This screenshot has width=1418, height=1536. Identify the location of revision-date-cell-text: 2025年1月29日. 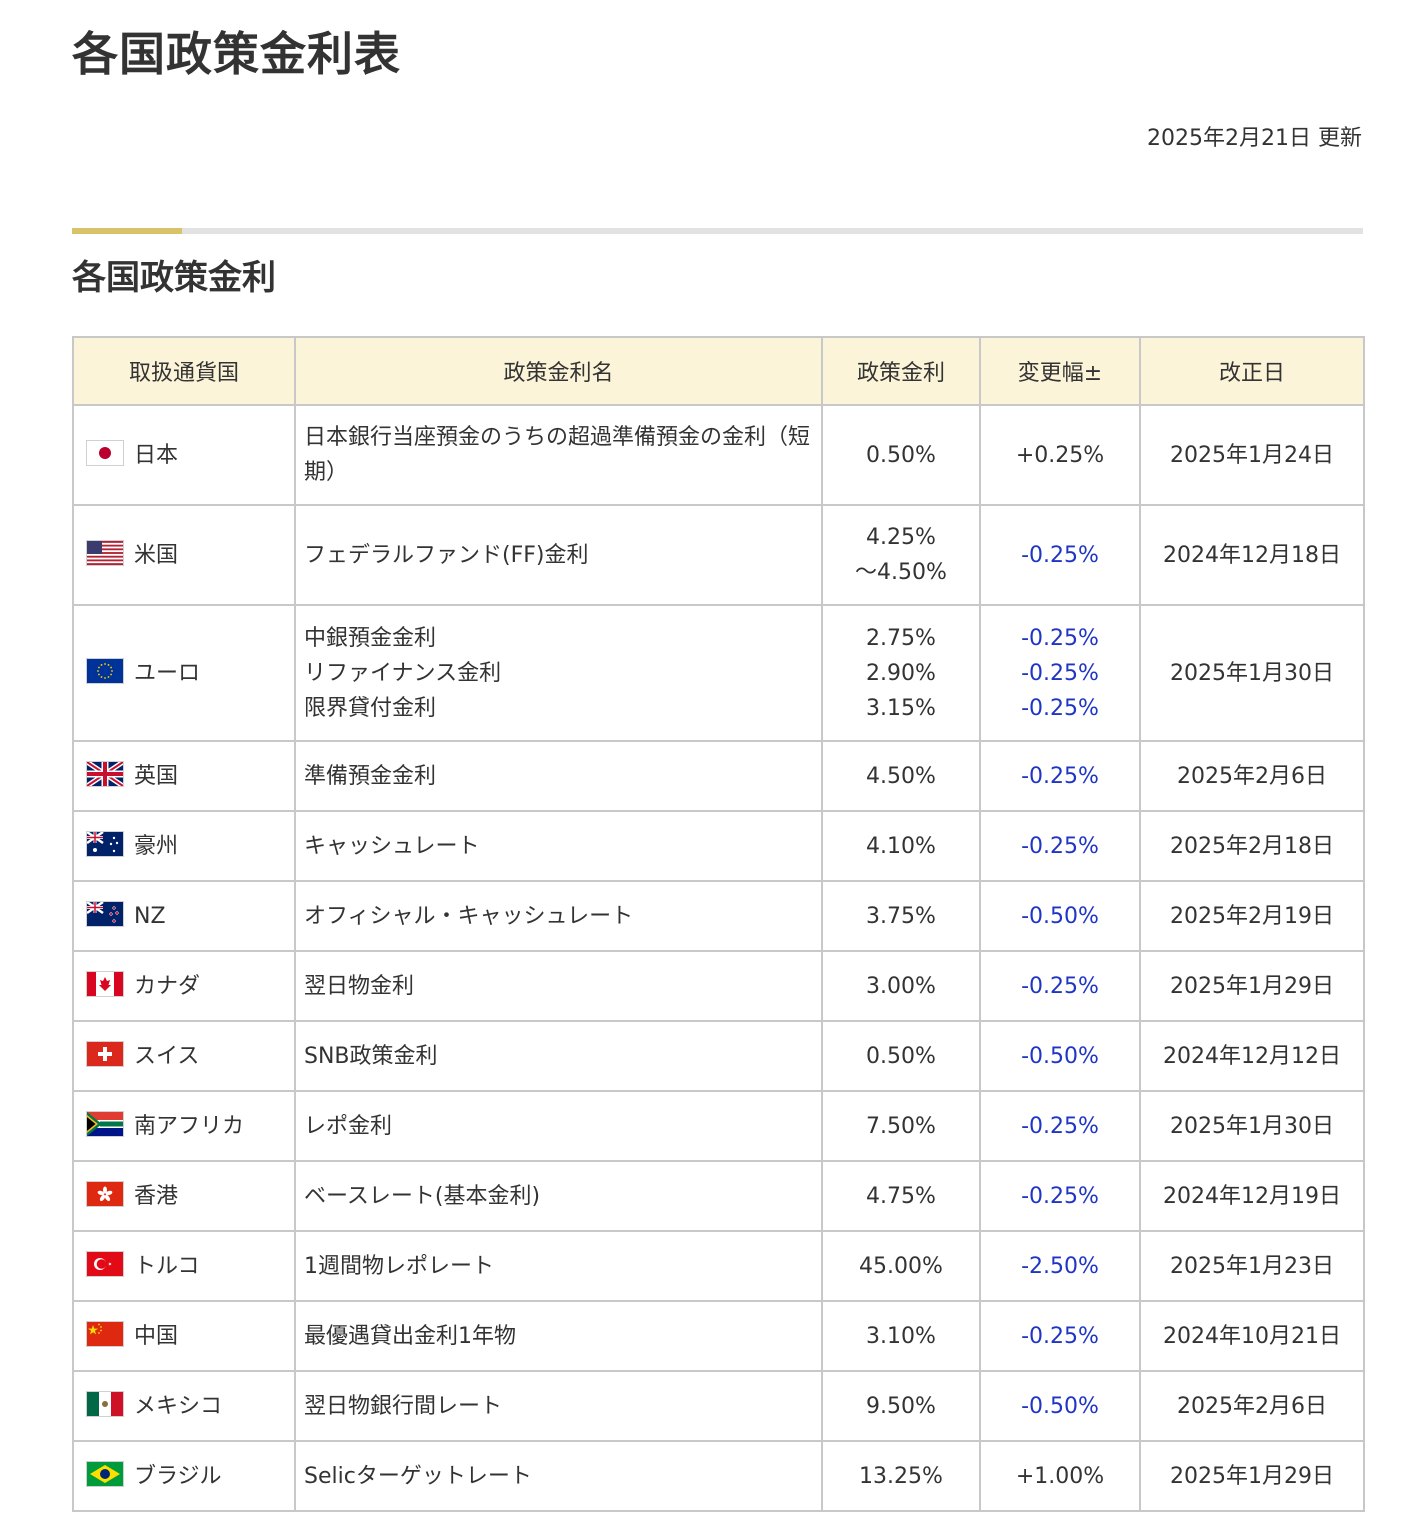
(1252, 1476).